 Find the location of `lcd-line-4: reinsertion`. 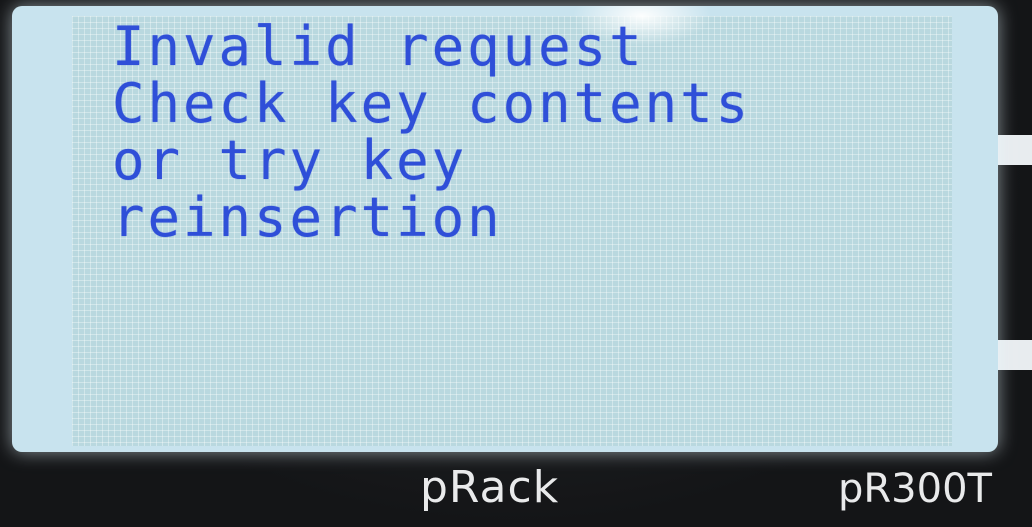

lcd-line-4: reinsertion is located at coordinates (307, 217).